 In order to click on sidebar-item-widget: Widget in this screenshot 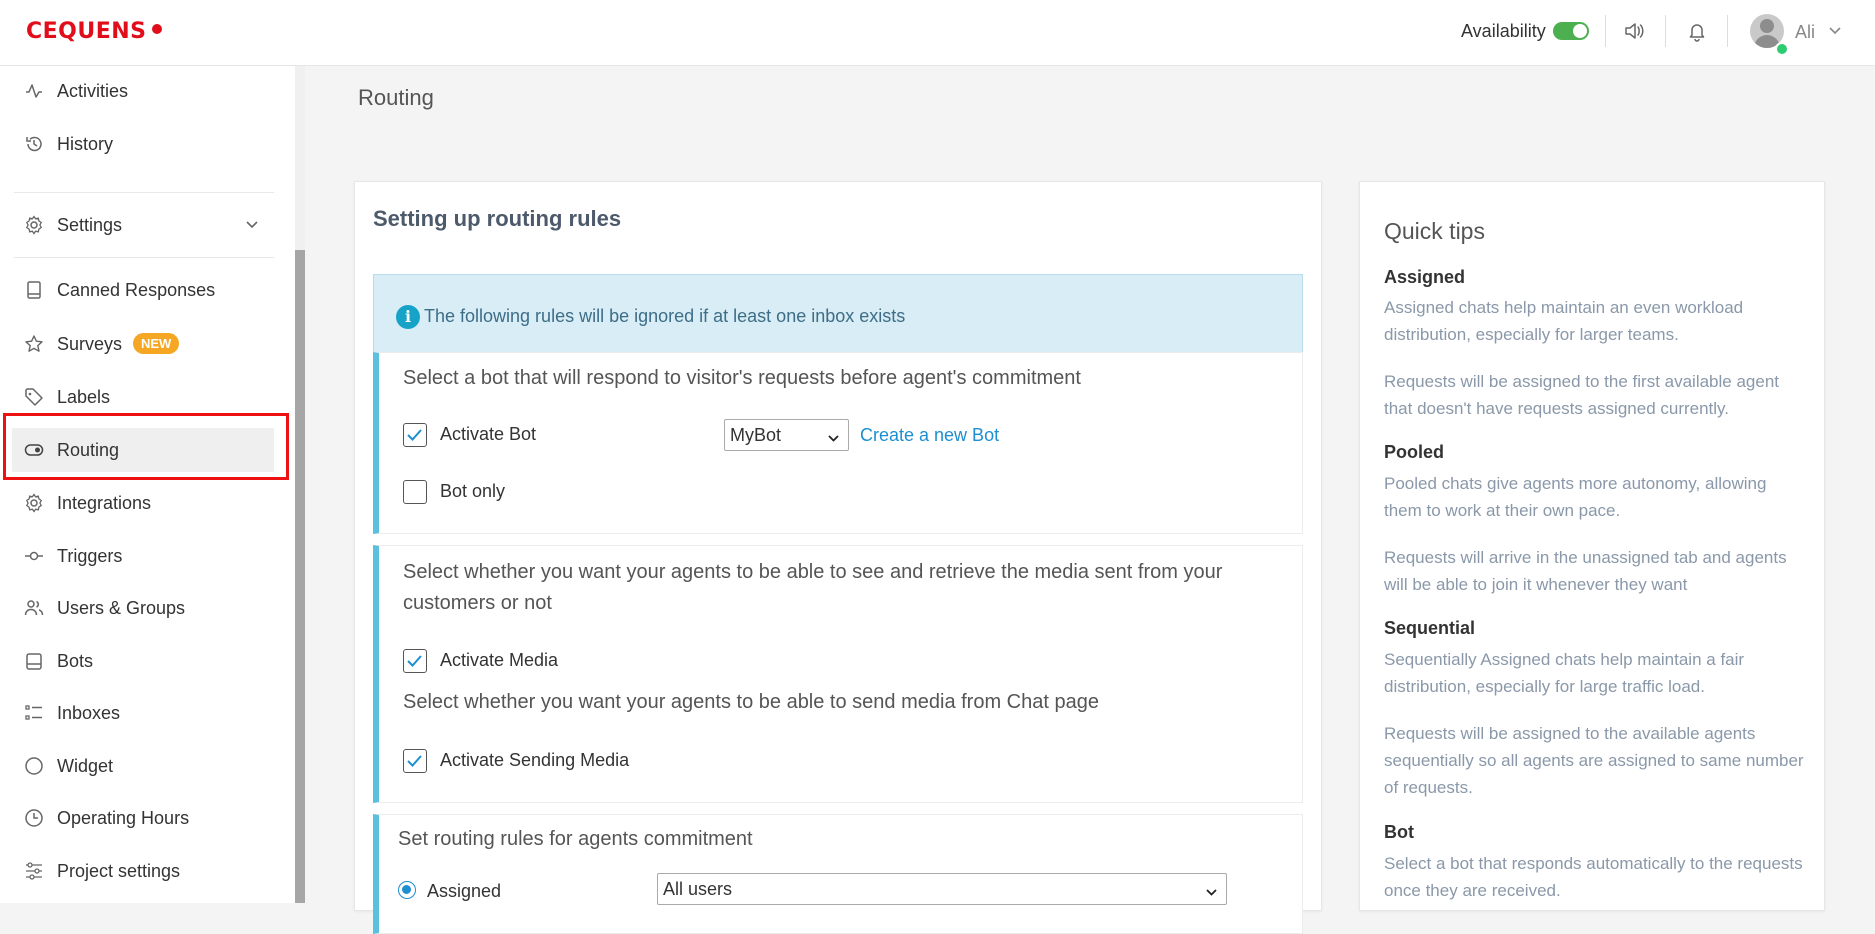, I will do `click(143, 766)`.